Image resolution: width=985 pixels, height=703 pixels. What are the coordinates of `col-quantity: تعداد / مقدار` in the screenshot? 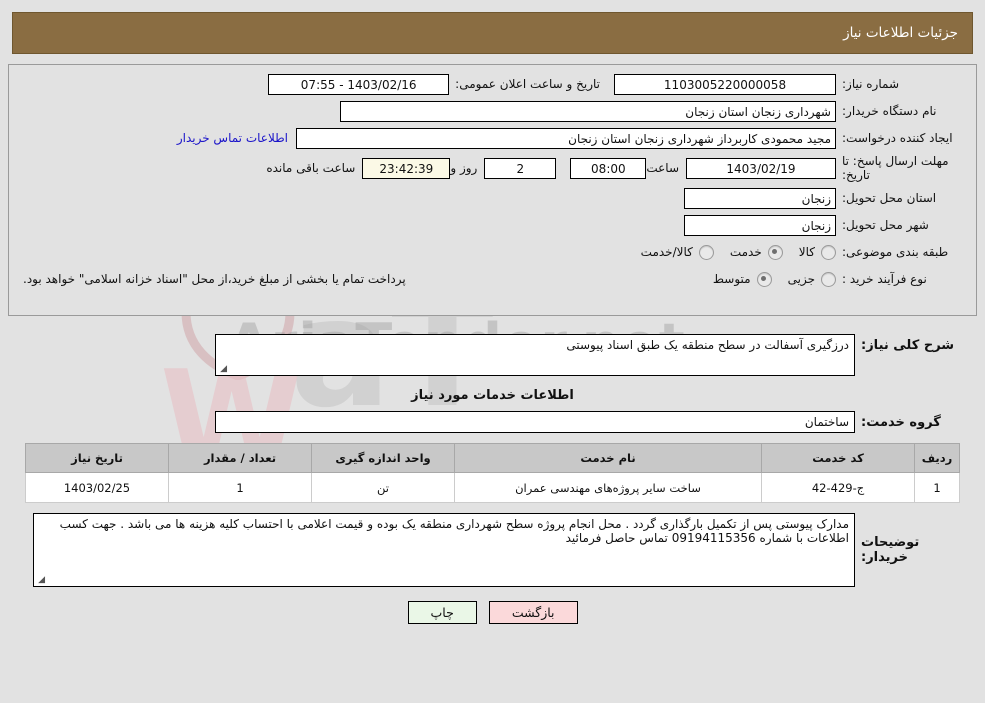 It's located at (240, 458).